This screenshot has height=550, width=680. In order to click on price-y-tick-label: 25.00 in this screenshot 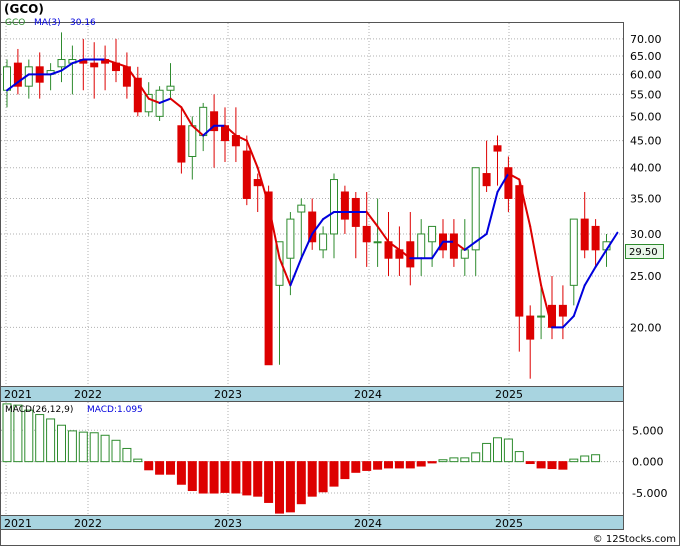, I will do `click(646, 276)`.